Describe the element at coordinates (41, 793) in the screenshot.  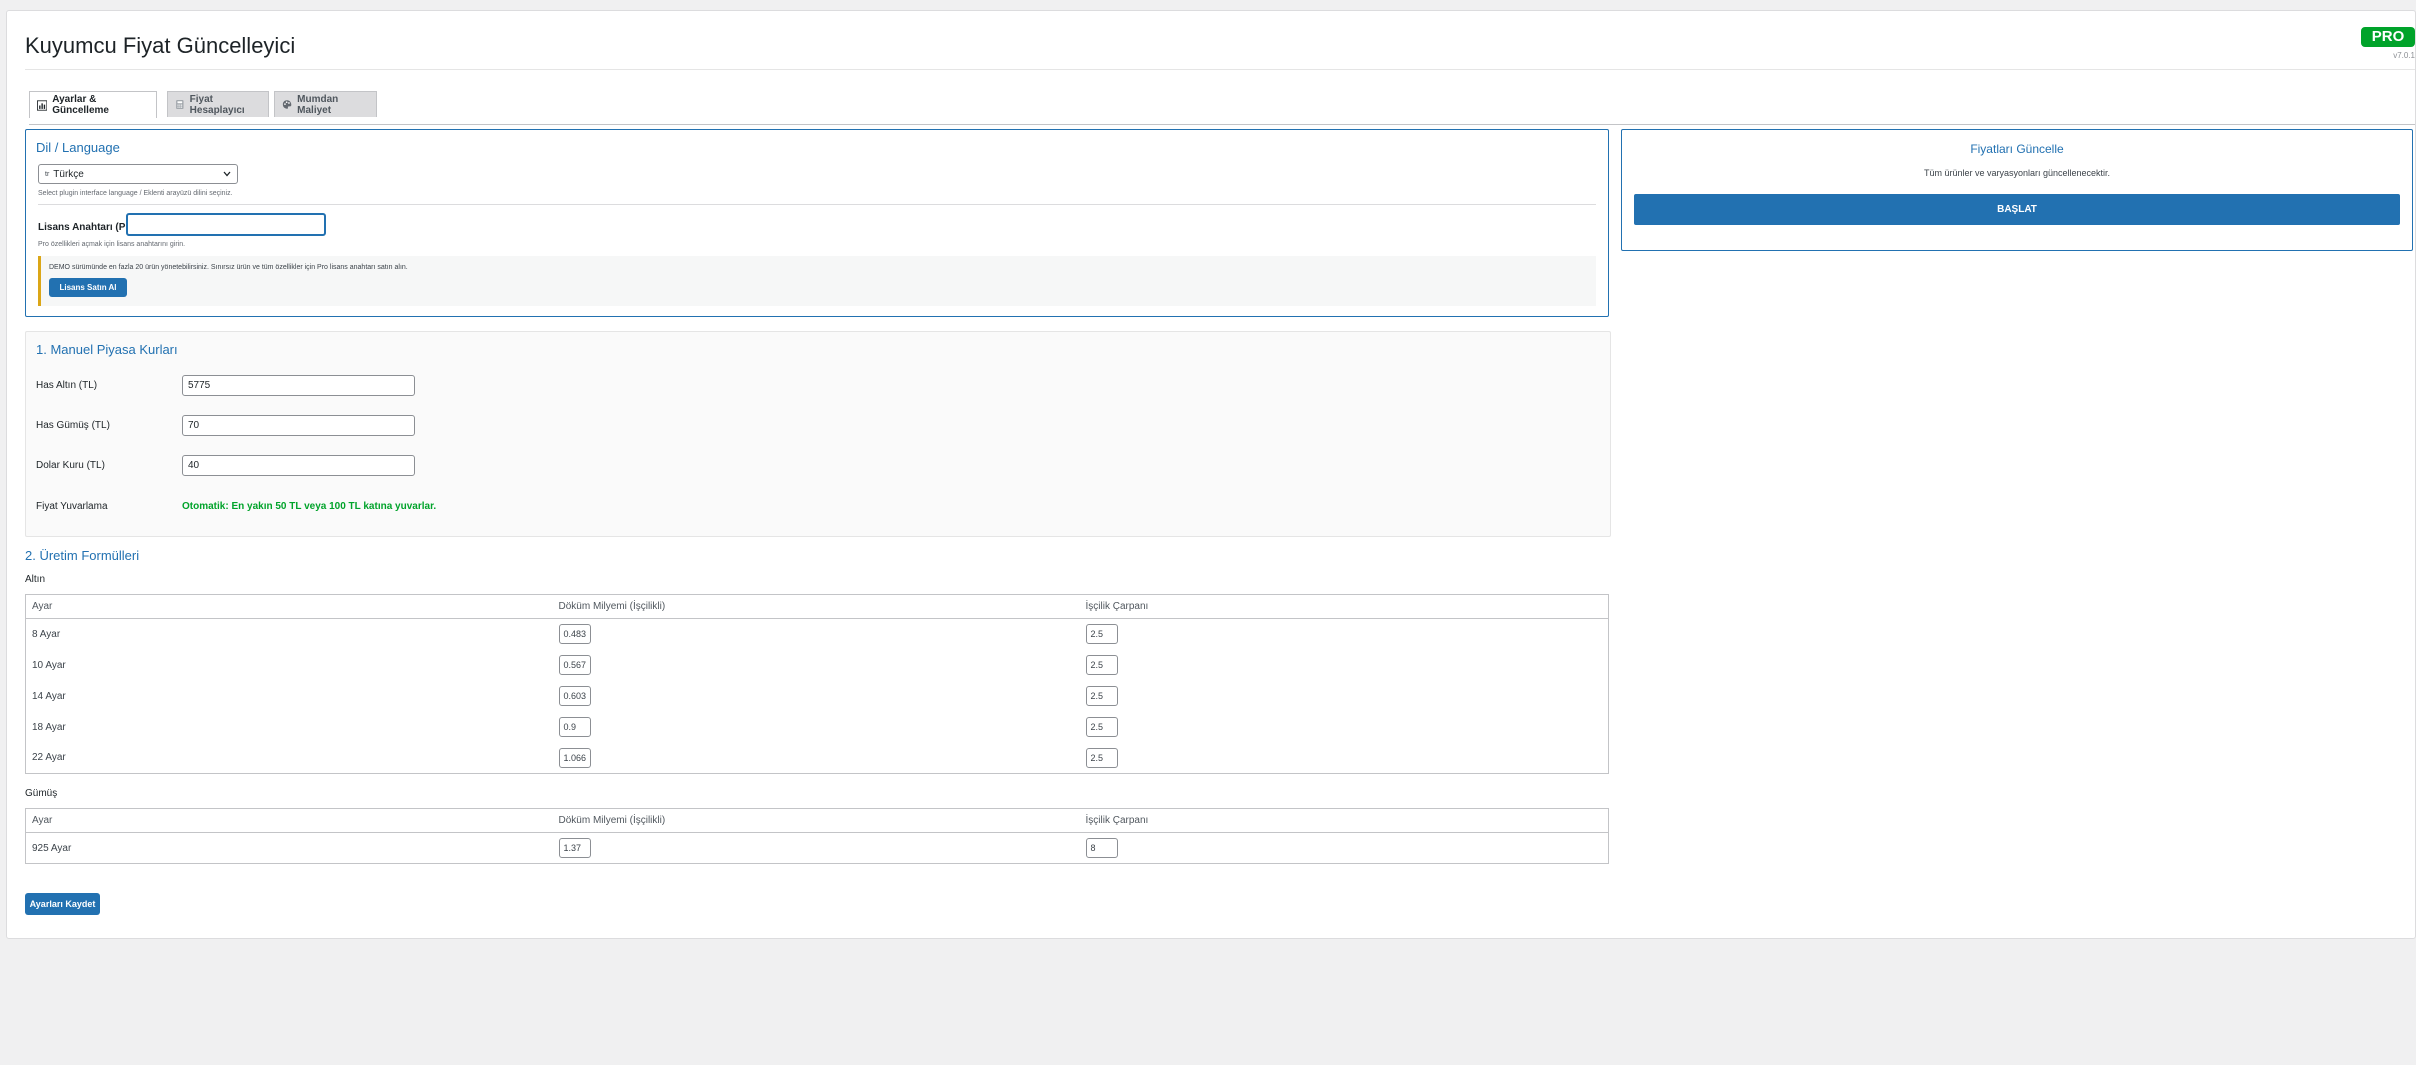
I see `silver-section-label: Gümüş` at that location.